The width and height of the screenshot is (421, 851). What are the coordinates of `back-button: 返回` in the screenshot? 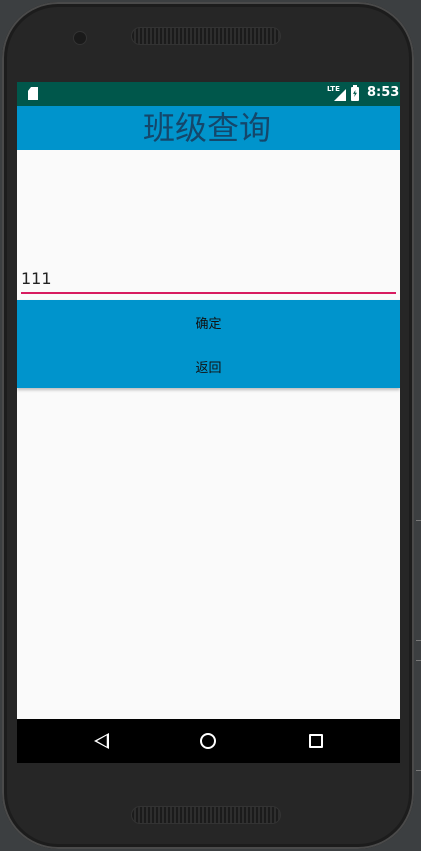 It's located at (208, 366).